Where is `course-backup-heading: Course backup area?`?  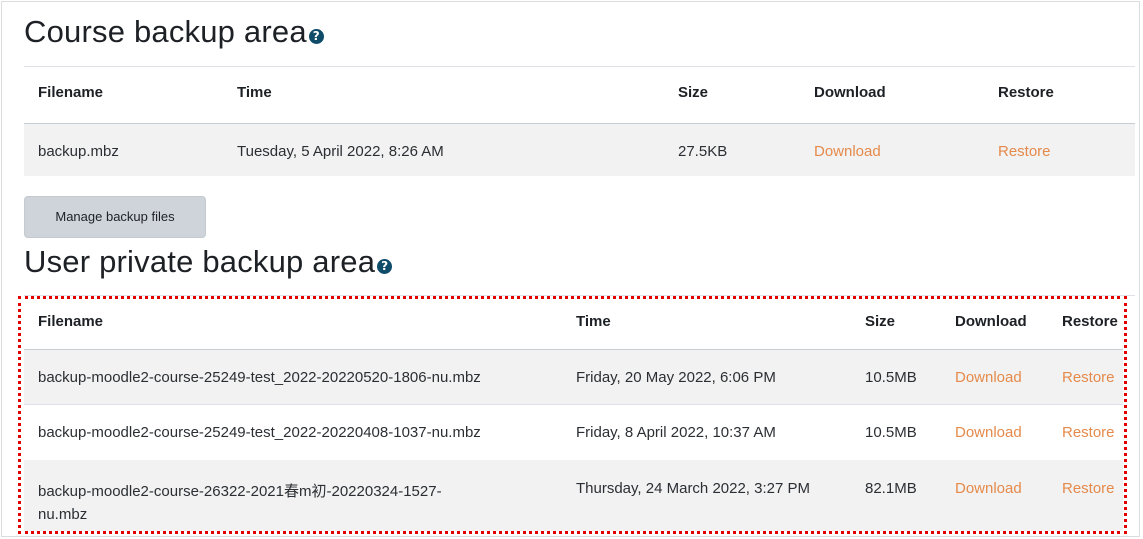
course-backup-heading: Course backup area? is located at coordinates (174, 32).